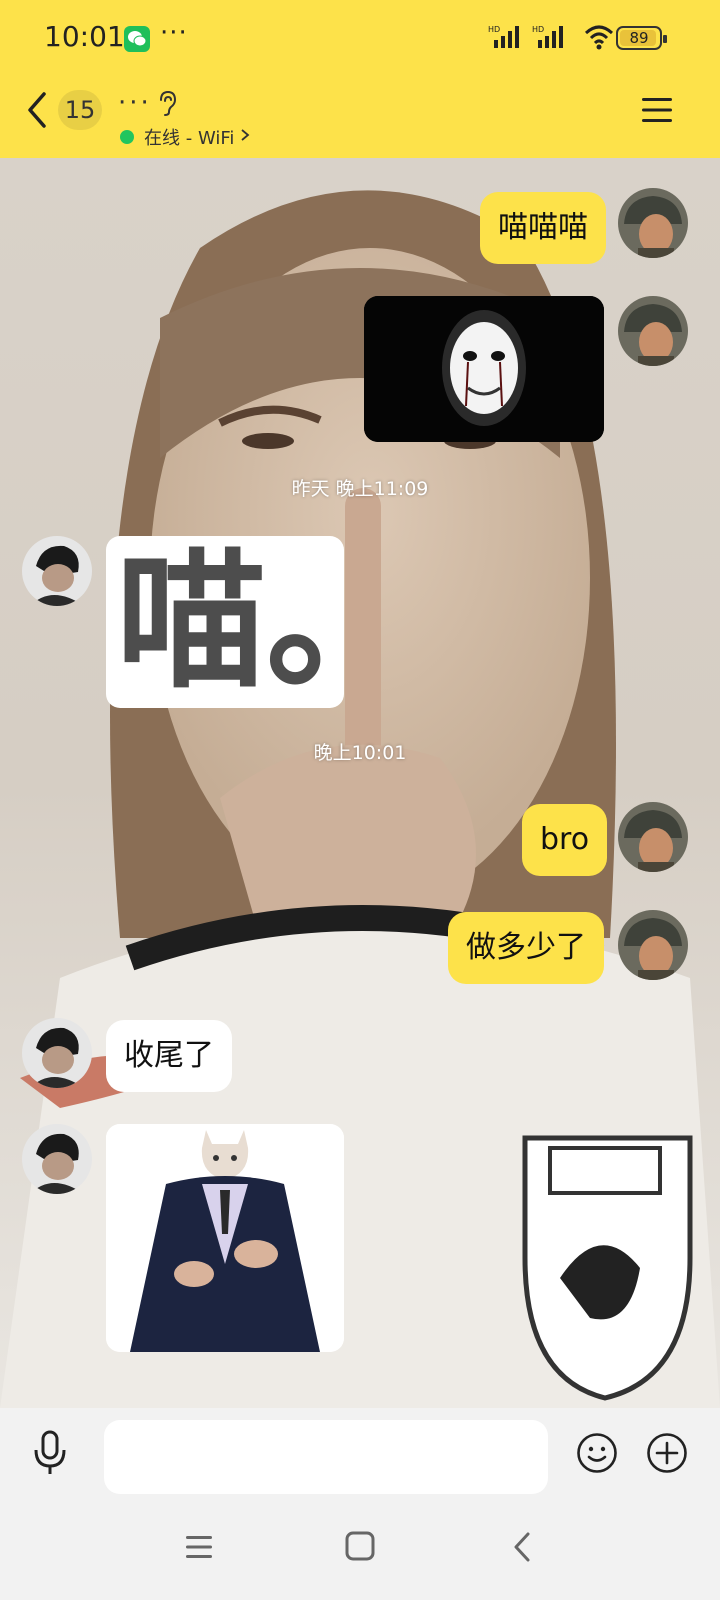 The width and height of the screenshot is (720, 1600). What do you see at coordinates (565, 840) in the screenshot?
I see `message-bubble-self: bro` at bounding box center [565, 840].